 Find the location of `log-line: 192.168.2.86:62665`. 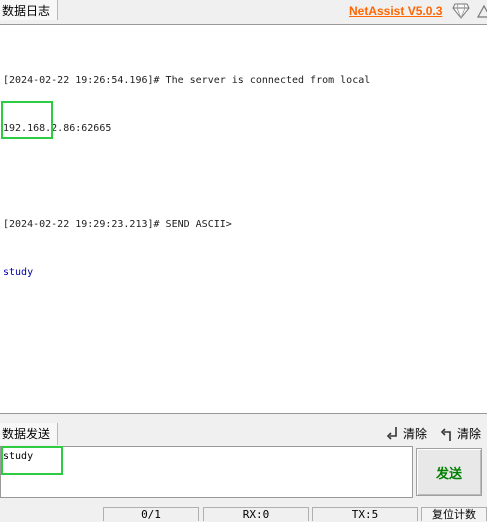

log-line: 192.168.2.86:62665 is located at coordinates (57, 128).